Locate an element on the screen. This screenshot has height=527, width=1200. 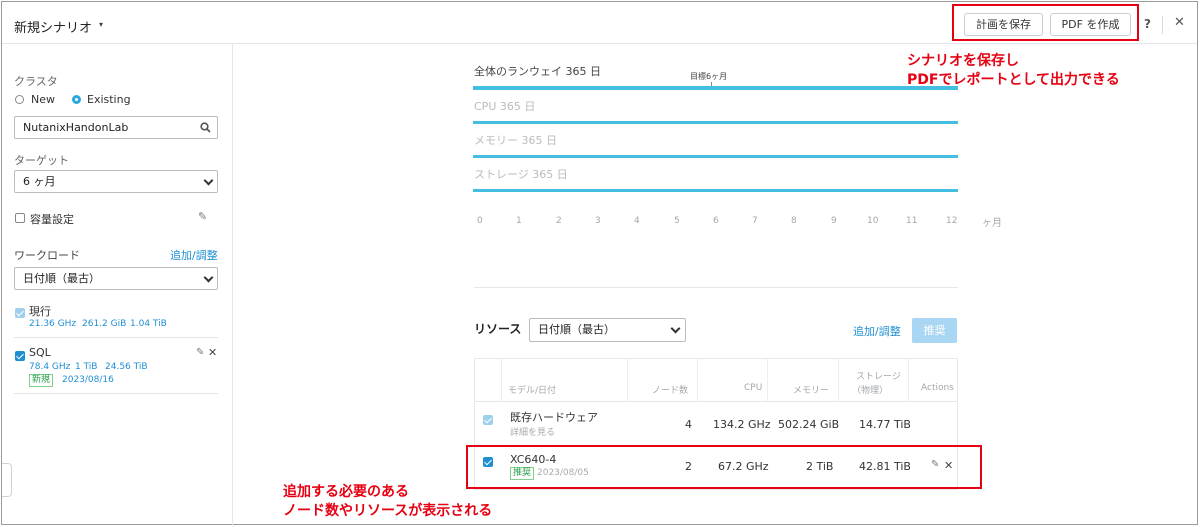
cluster-value: NutanixHandonLab is located at coordinates (76, 127).